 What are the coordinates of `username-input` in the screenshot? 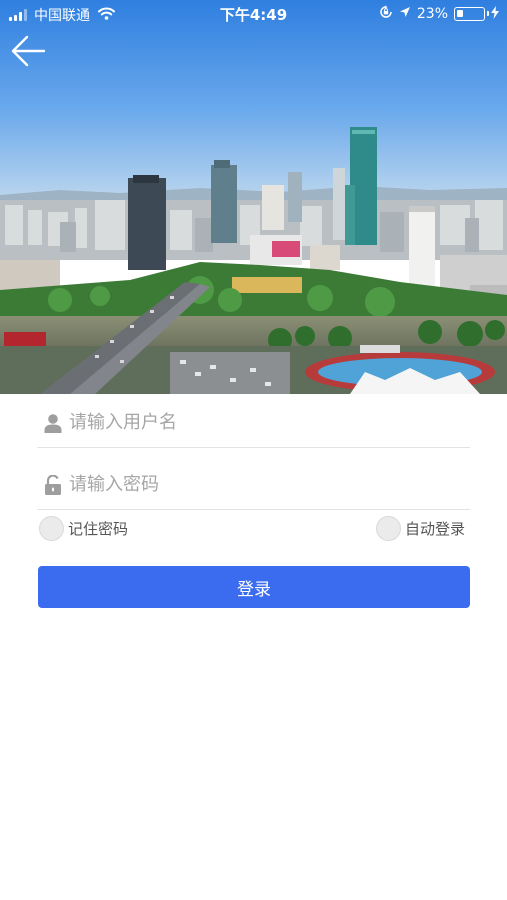 It's located at (259, 422).